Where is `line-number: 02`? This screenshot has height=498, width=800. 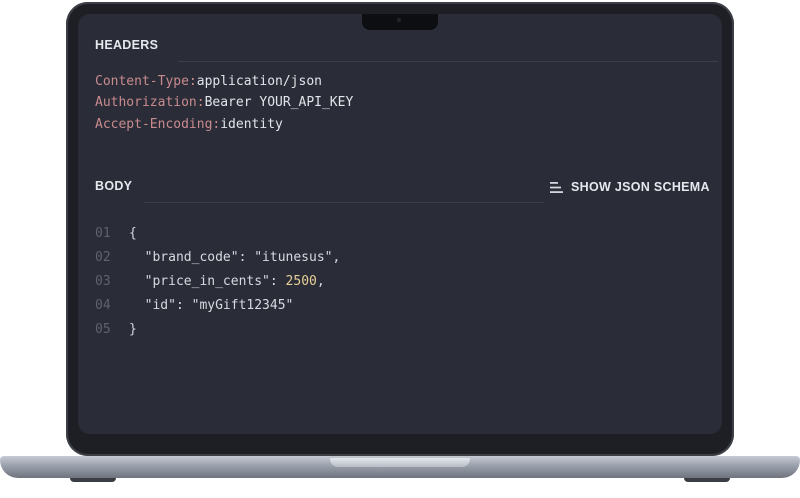
line-number: 02 is located at coordinates (103, 257).